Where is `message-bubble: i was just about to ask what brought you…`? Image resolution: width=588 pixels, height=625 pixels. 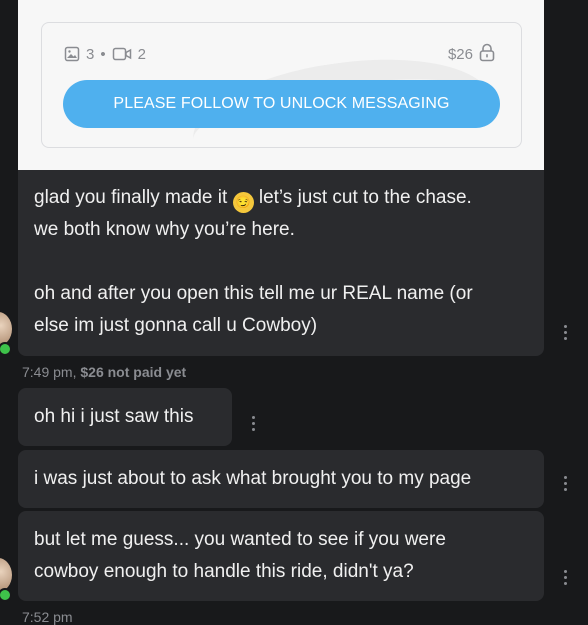
message-bubble: i was just about to ask what brought you… is located at coordinates (281, 479).